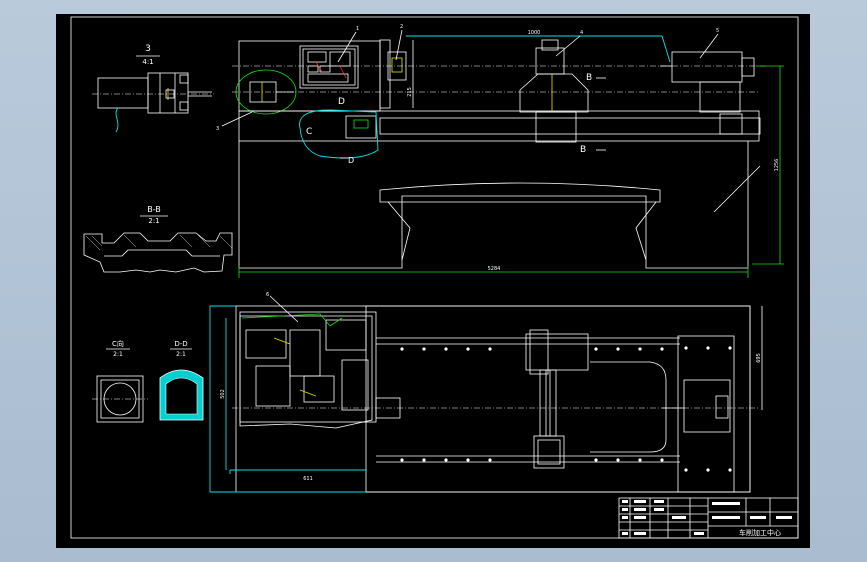  Describe the element at coordinates (581, 33) in the screenshot. I see `balloon-4: 4` at that location.